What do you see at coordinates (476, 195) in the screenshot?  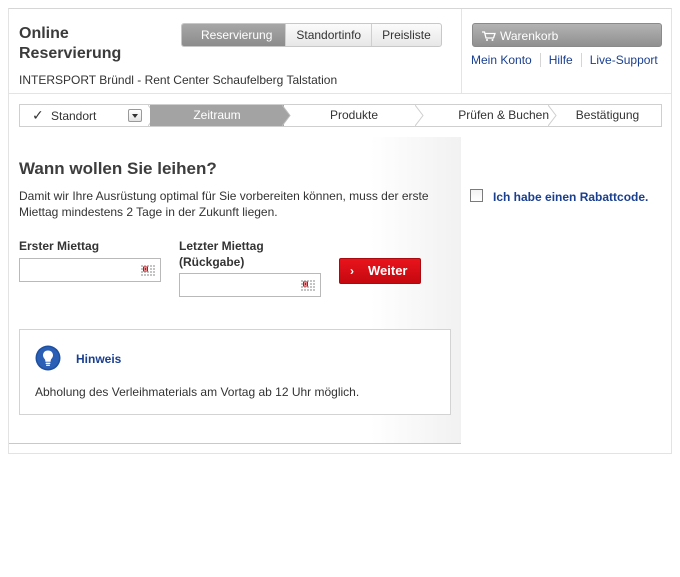 I see `discount-code-checkbox` at bounding box center [476, 195].